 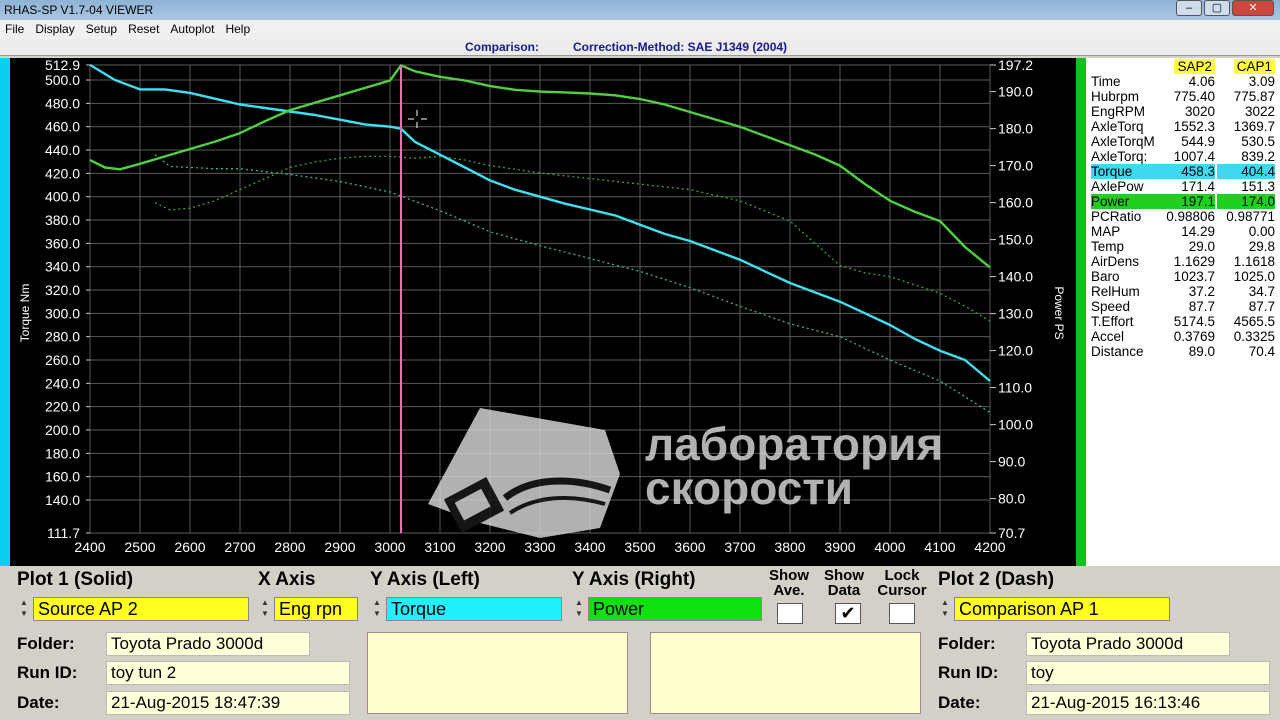 What do you see at coordinates (425, 579) in the screenshot?
I see `yleft-header: Y Axis (Left)` at bounding box center [425, 579].